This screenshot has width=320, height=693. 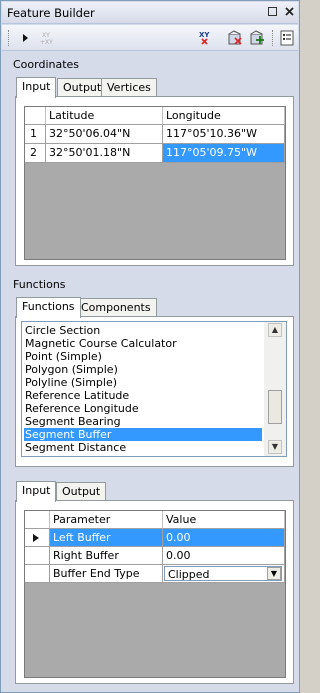 I want to click on list-item: Point (Simple), so click(x=63, y=356).